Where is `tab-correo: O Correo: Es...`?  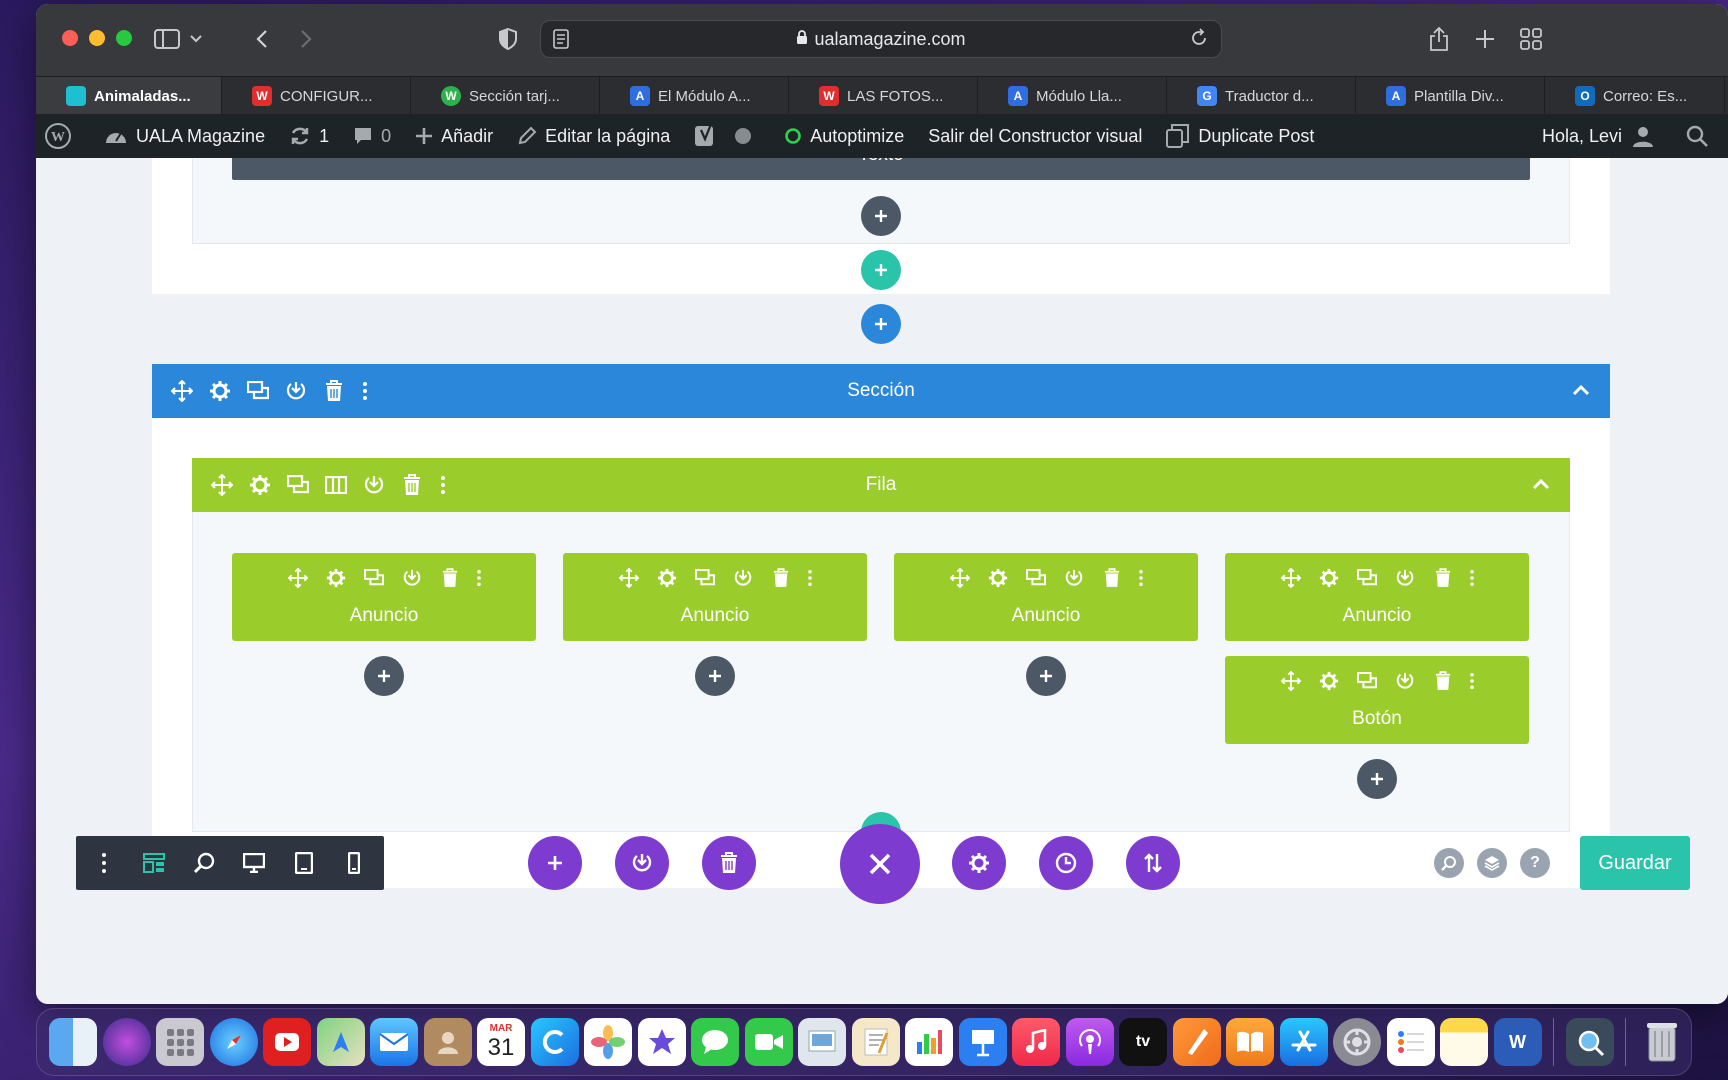 tab-correo: O Correo: Es... is located at coordinates (1635, 96).